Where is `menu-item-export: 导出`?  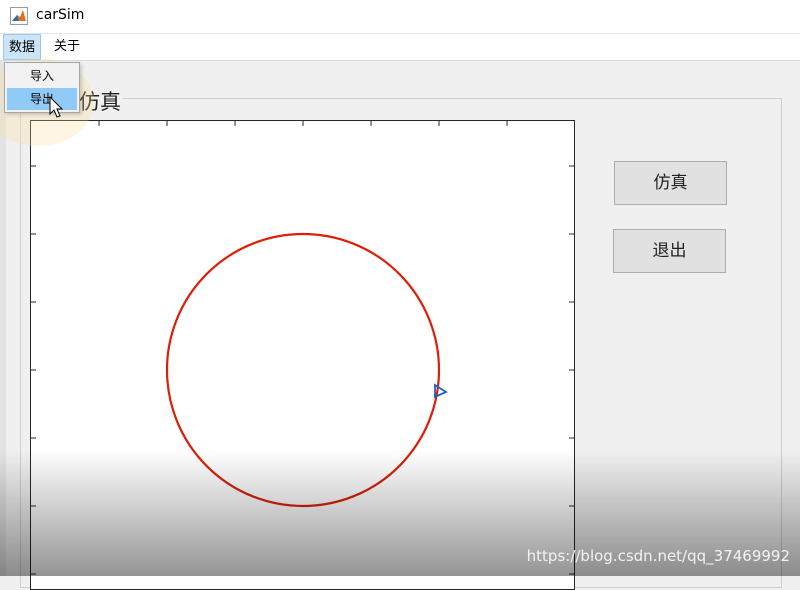
menu-item-export: 导出 is located at coordinates (42, 99).